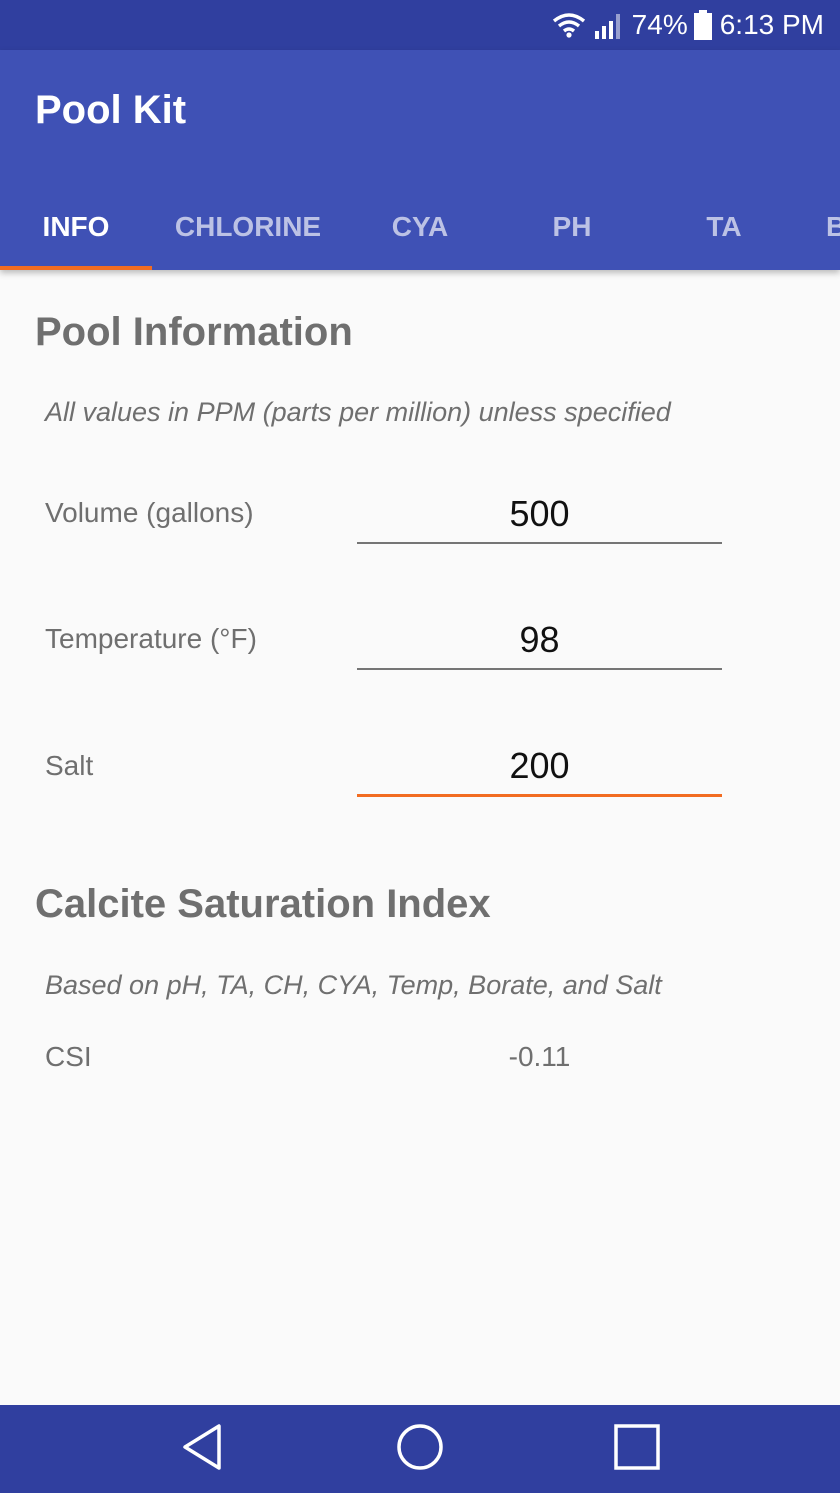 The width and height of the screenshot is (840, 1493). What do you see at coordinates (539, 641) in the screenshot?
I see `temperature-input` at bounding box center [539, 641].